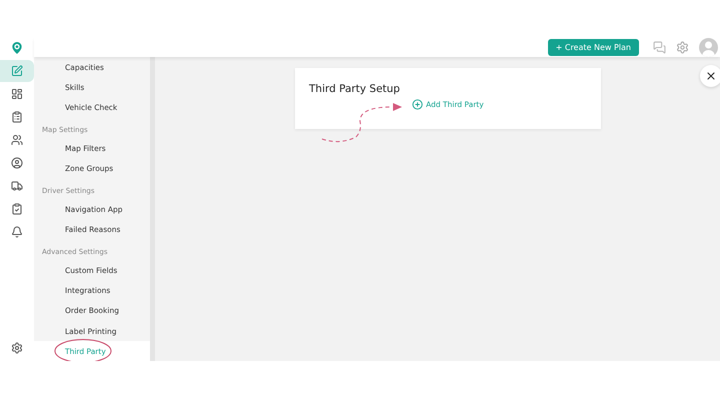 Image resolution: width=720 pixels, height=405 pixels. Describe the element at coordinates (17, 348) in the screenshot. I see `settings-icon` at that location.